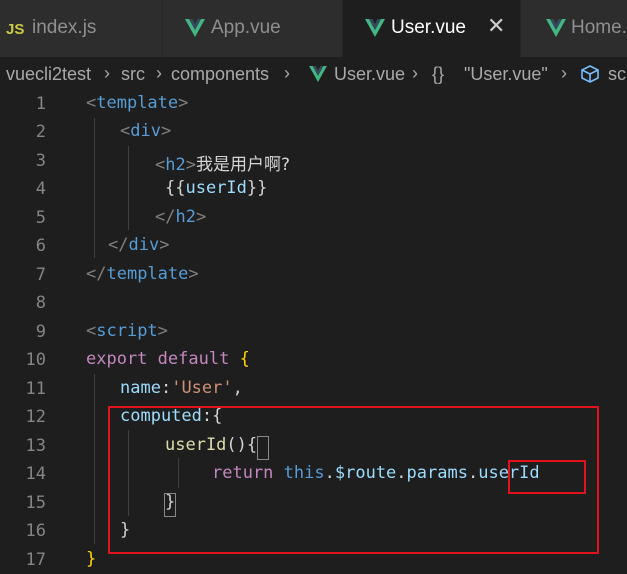 Image resolution: width=627 pixels, height=574 pixels. What do you see at coordinates (35, 503) in the screenshot?
I see `line-number: 15` at bounding box center [35, 503].